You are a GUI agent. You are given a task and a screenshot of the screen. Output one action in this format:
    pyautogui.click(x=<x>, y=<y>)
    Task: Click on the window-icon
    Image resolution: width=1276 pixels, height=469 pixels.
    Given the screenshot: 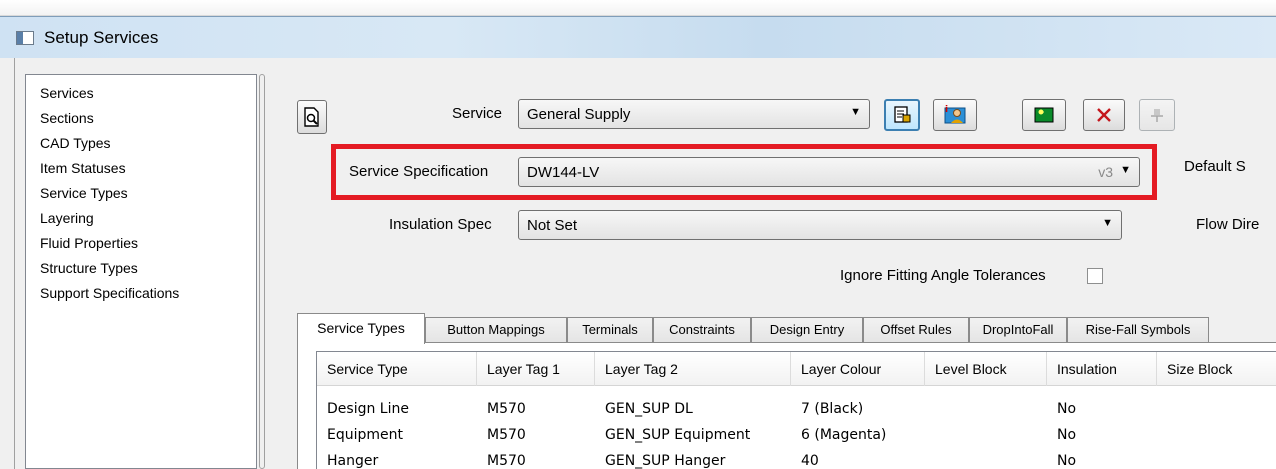 What is the action you would take?
    pyautogui.click(x=25, y=38)
    